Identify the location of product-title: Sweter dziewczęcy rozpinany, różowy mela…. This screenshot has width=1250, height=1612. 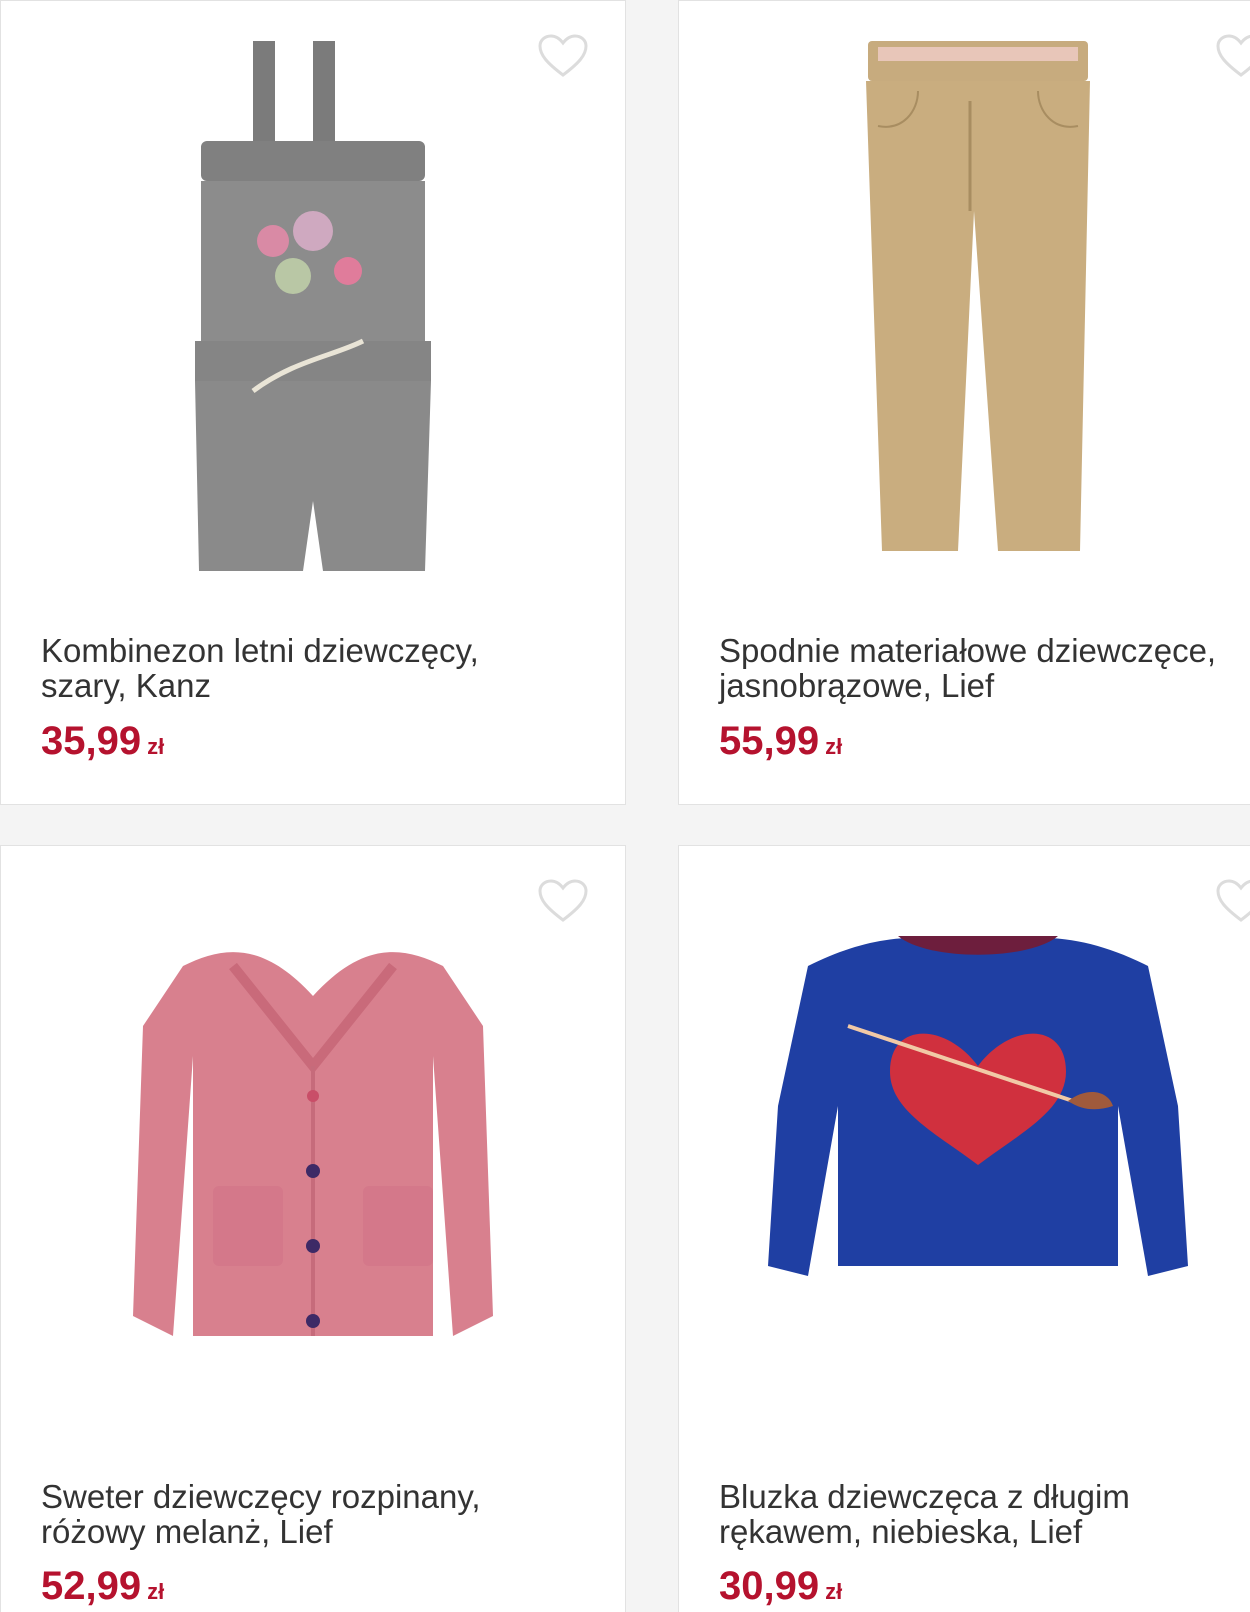
(328, 1514).